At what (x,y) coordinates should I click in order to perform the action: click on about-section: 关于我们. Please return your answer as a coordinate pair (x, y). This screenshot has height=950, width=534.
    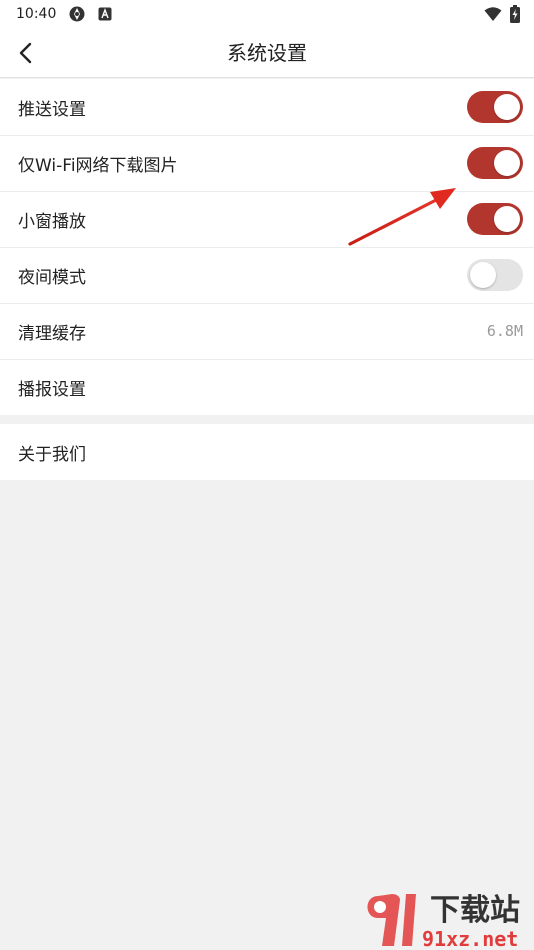
    Looking at the image, I should click on (267, 452).